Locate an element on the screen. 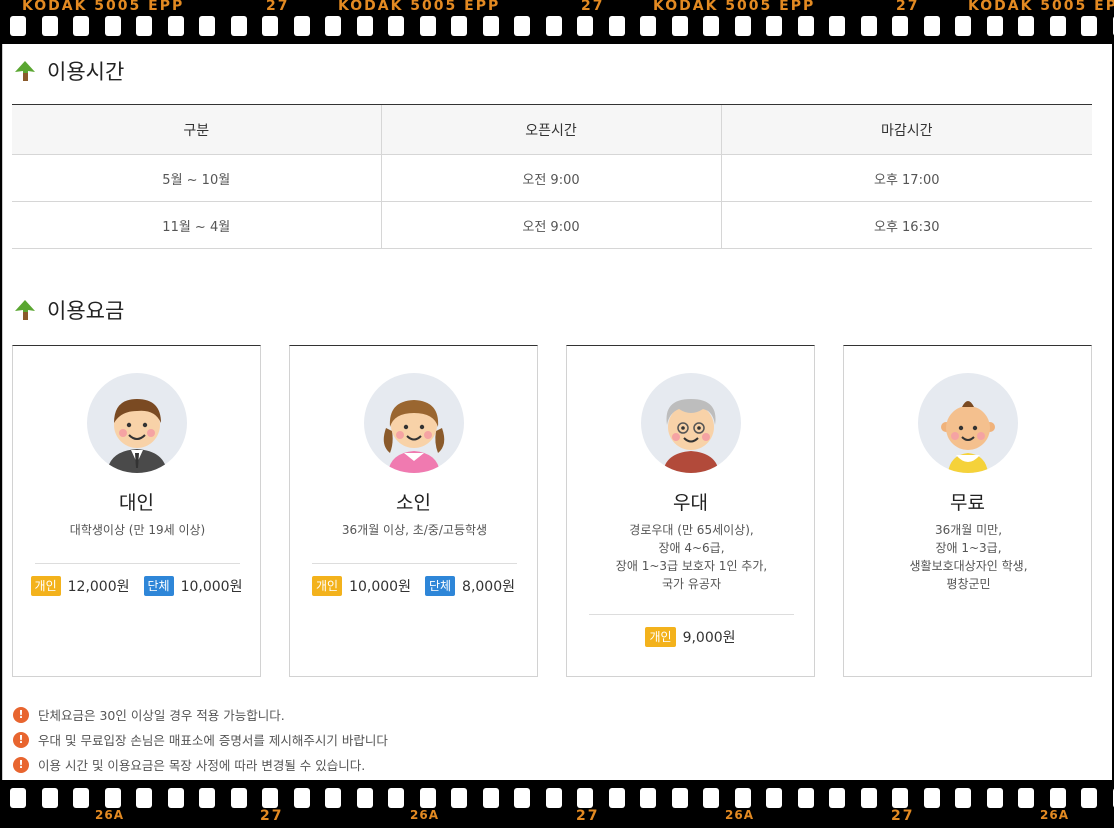 This screenshot has width=1114, height=828. table-header-row: 구분 오픈시간 마감시간 is located at coordinates (552, 129).